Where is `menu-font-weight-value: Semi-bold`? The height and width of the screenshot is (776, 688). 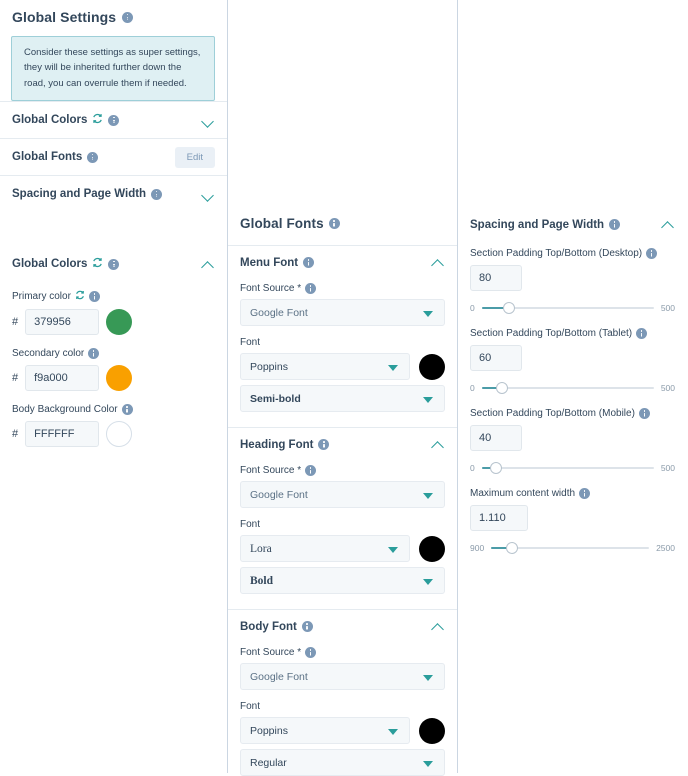
menu-font-weight-value: Semi-bold is located at coordinates (275, 398).